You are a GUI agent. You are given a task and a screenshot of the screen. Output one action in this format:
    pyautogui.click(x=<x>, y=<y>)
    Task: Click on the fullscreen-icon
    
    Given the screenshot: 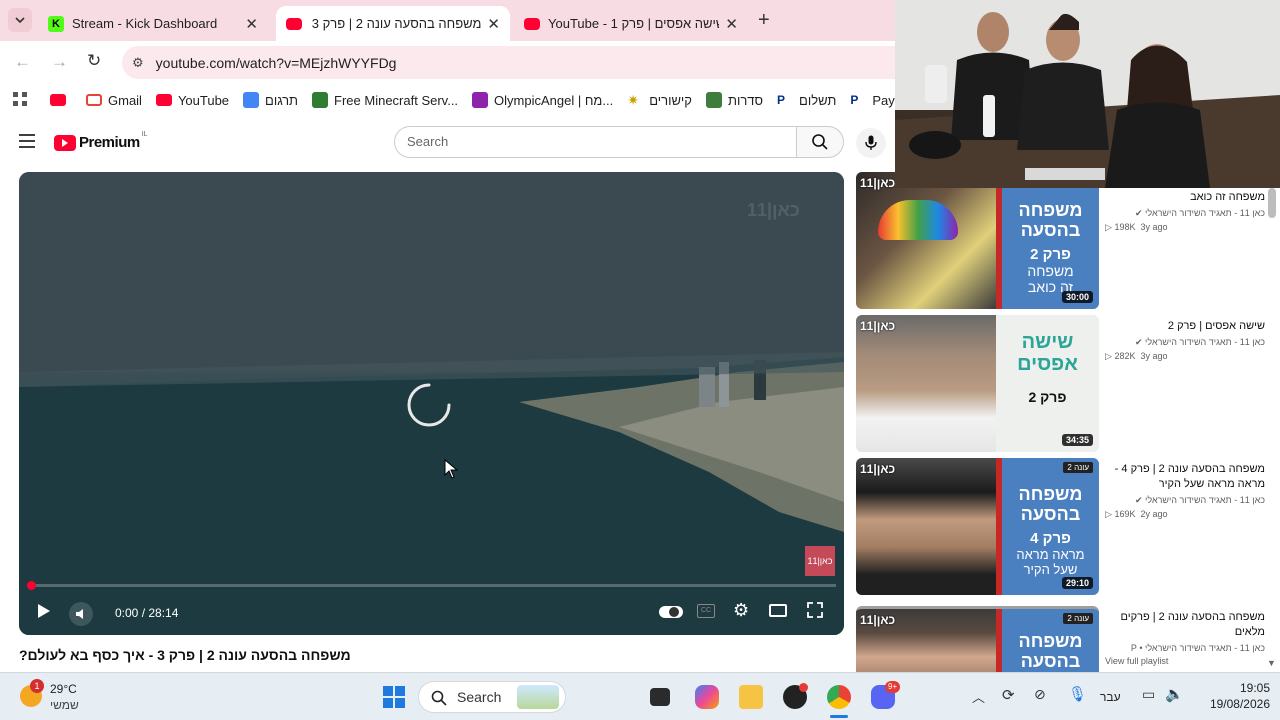 What is the action you would take?
    pyautogui.click(x=815, y=612)
    